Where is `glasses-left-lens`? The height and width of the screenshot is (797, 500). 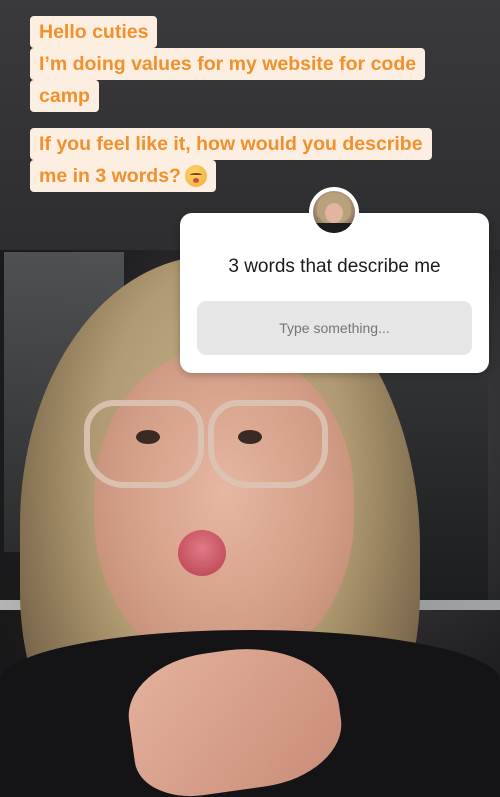 glasses-left-lens is located at coordinates (144, 444).